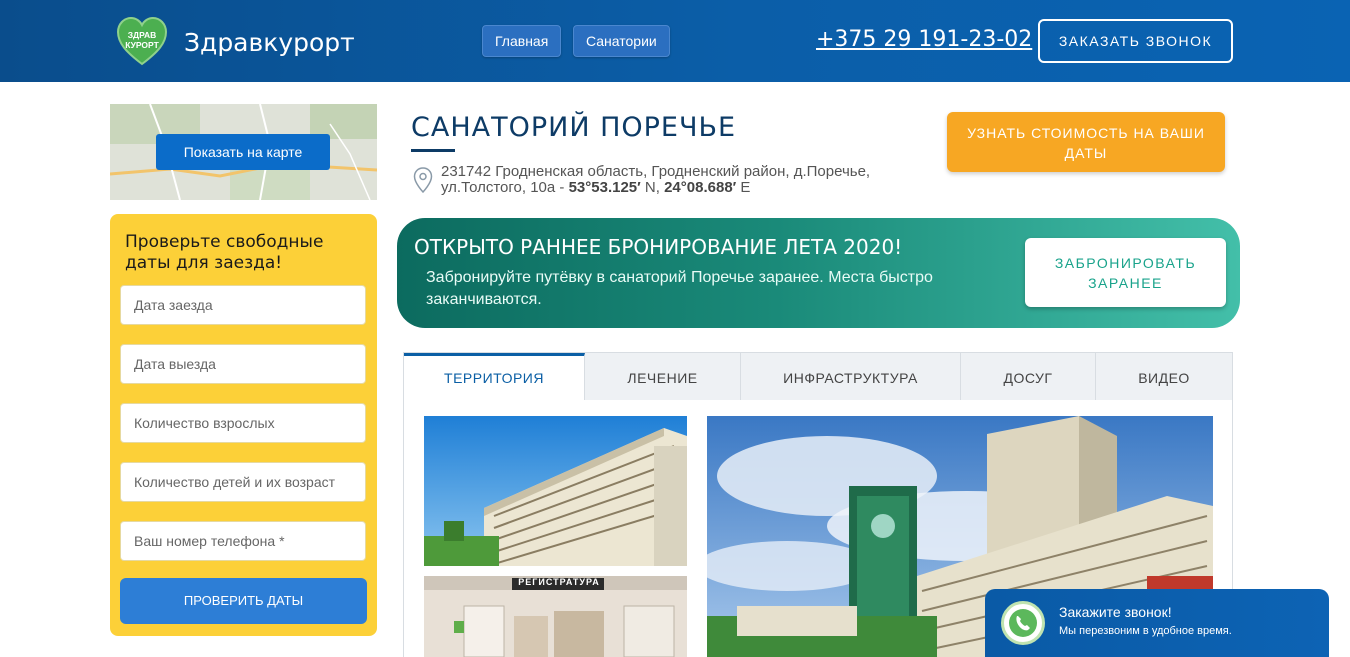  What do you see at coordinates (658, 247) in the screenshot?
I see `banner-title: ОТКРЫТО РАННЕЕ БРОНИРОВАНИЕ ЛЕТА 2020!` at bounding box center [658, 247].